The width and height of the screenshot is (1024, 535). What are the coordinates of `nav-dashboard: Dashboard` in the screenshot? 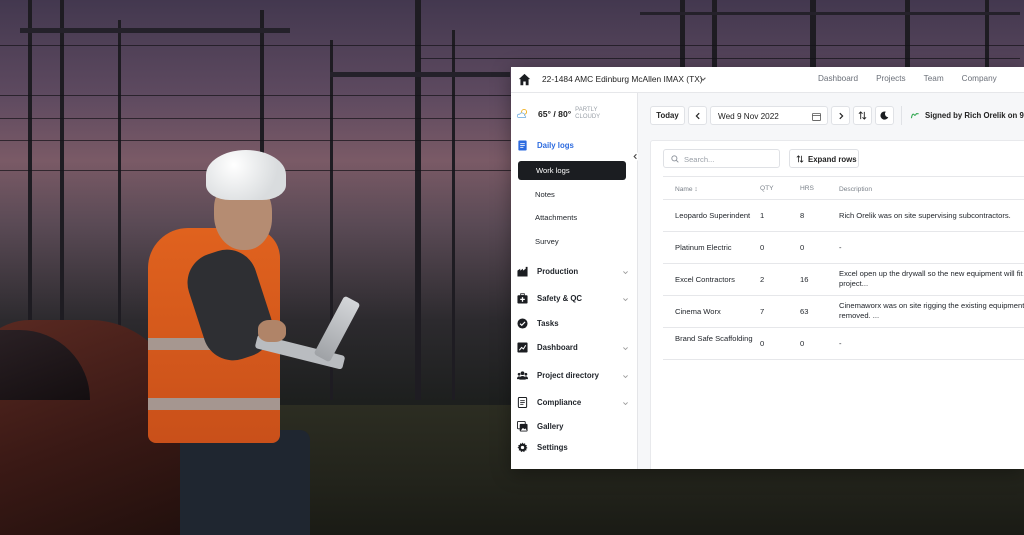 It's located at (838, 78).